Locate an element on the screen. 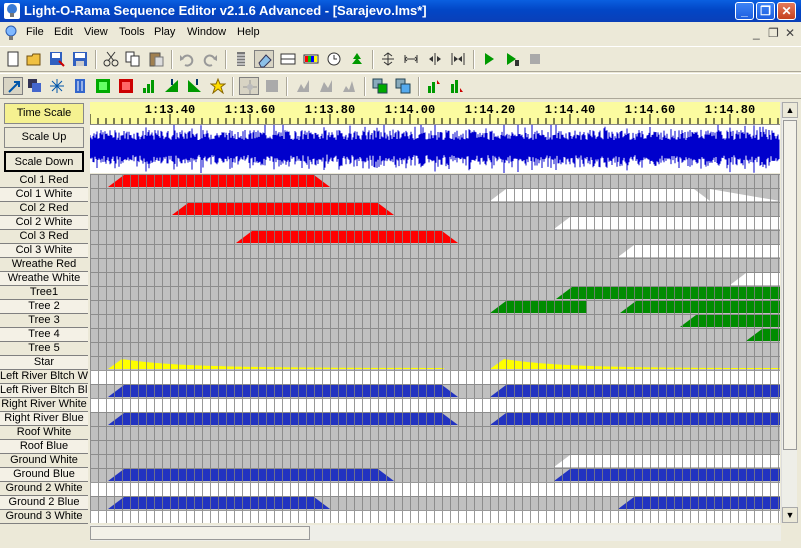  play-icon is located at coordinates (489, 59).